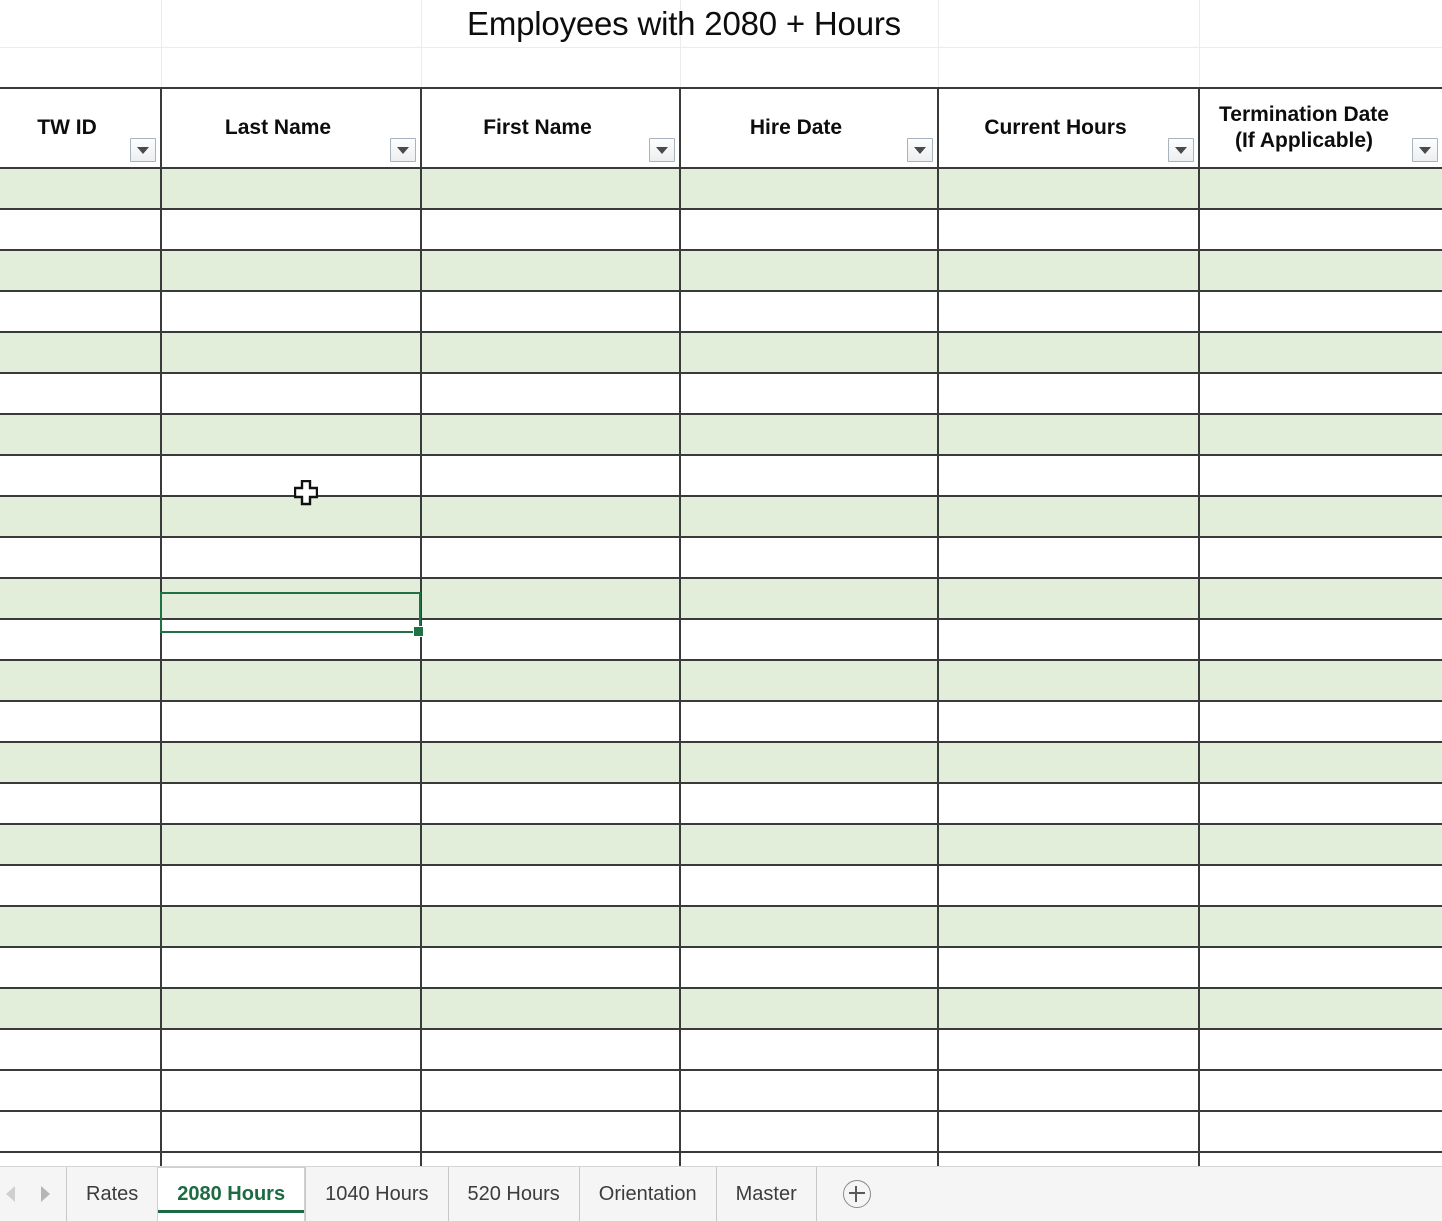 Image resolution: width=1442 pixels, height=1221 pixels. What do you see at coordinates (1068, 128) in the screenshot?
I see `column-header-current-hours: Current Hours` at bounding box center [1068, 128].